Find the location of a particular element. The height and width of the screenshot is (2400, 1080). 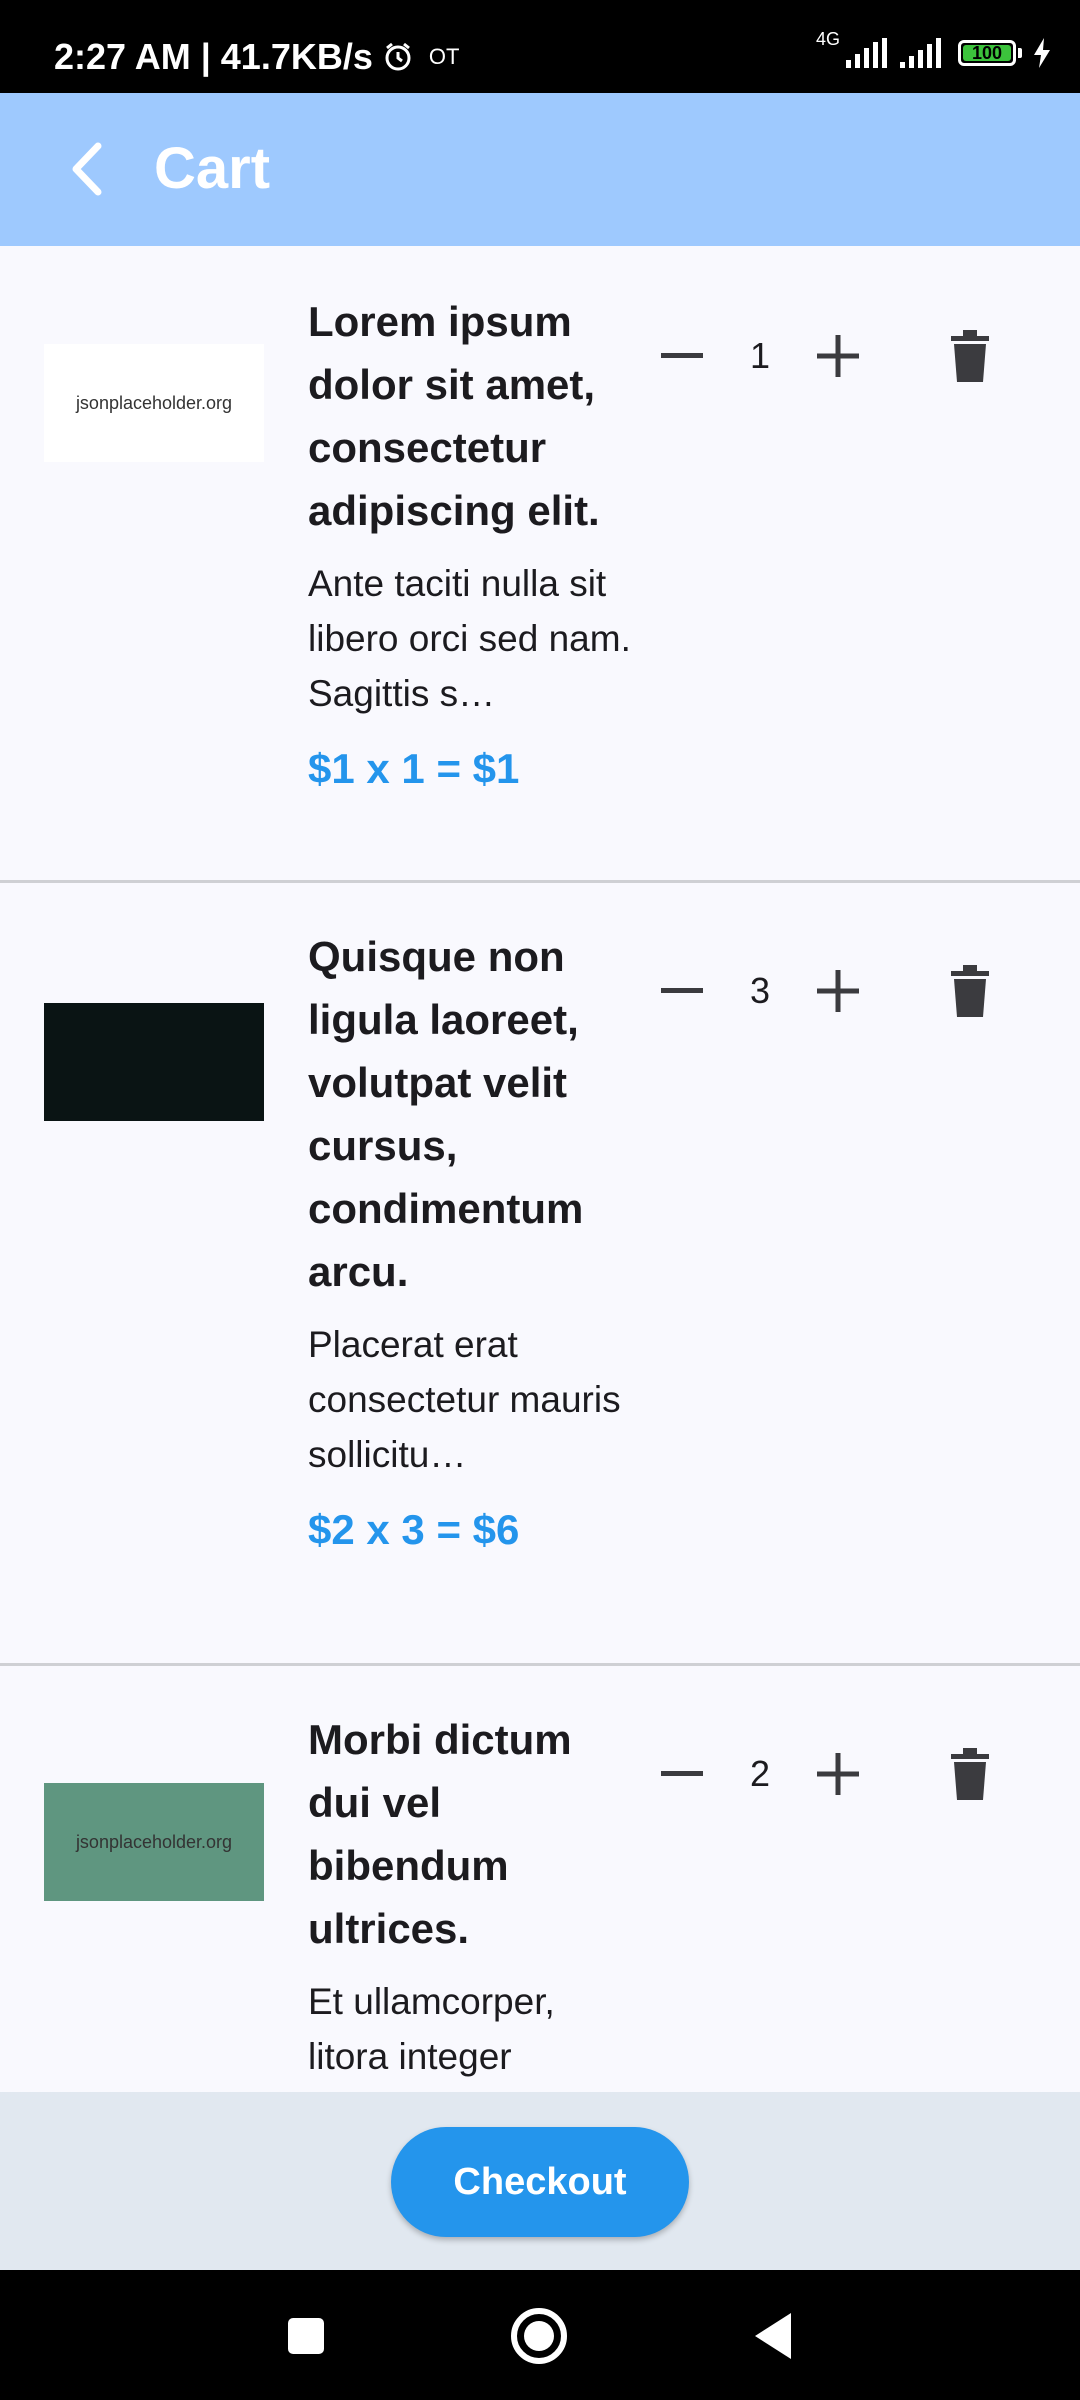

page-title: Cart is located at coordinates (212, 168).